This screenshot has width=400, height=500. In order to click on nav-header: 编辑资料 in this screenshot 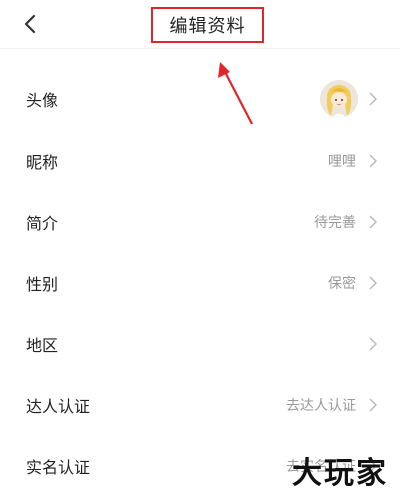, I will do `click(200, 24)`.